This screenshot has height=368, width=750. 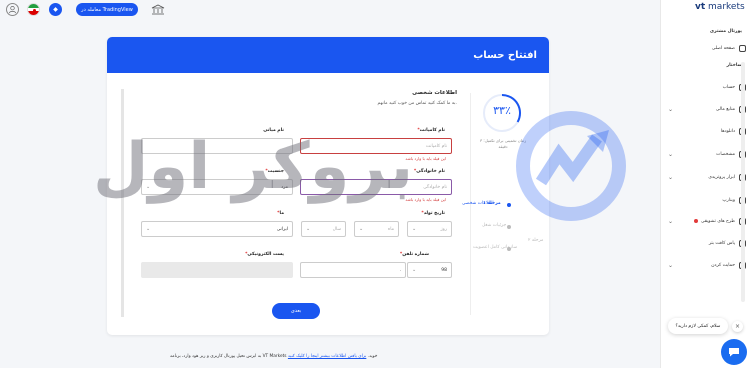 What do you see at coordinates (429, 229) in the screenshot?
I see `dob-day-select: ⌄ روز` at bounding box center [429, 229].